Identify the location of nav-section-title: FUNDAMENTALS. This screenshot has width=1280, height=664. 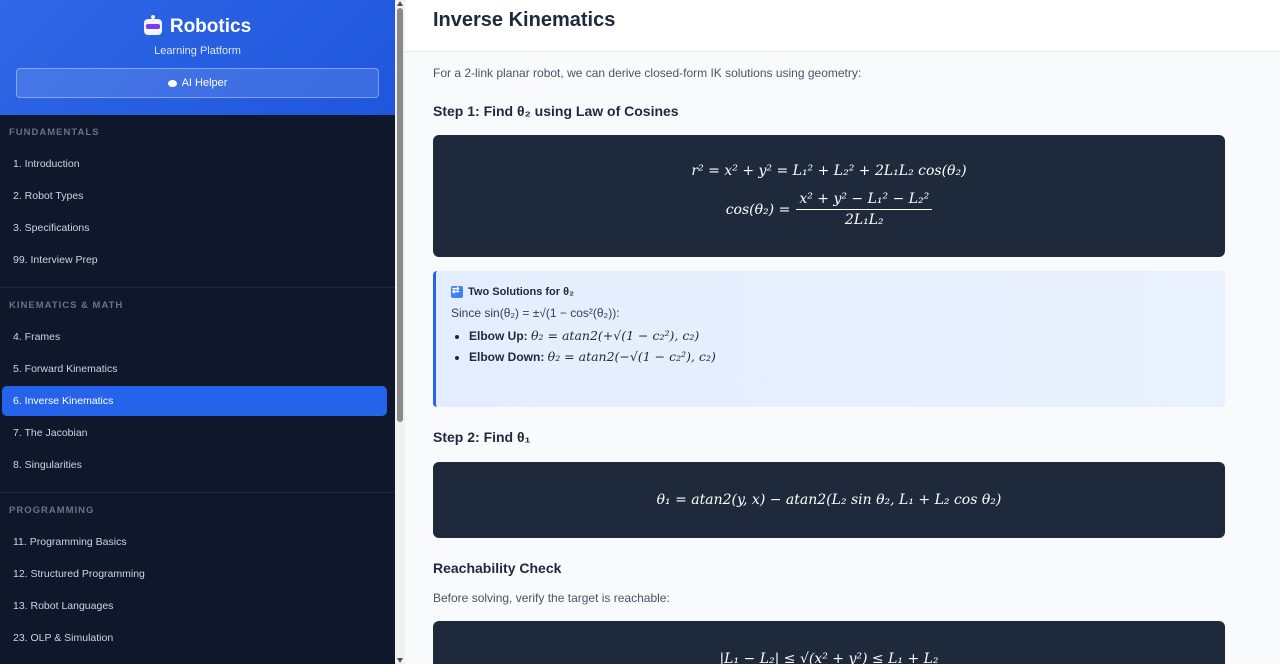
(54, 132).